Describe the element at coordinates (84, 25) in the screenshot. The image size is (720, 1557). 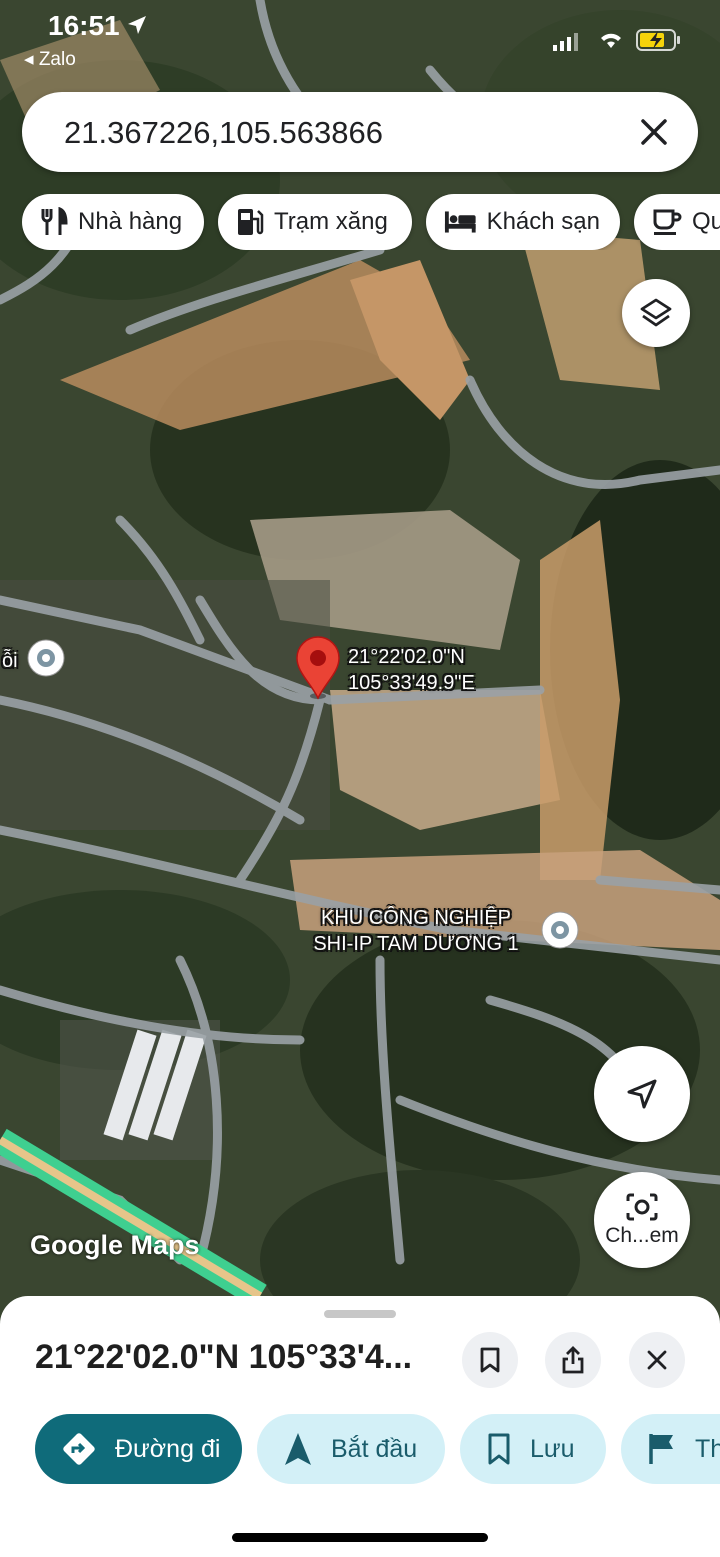
I see `clock: 16:51` at that location.